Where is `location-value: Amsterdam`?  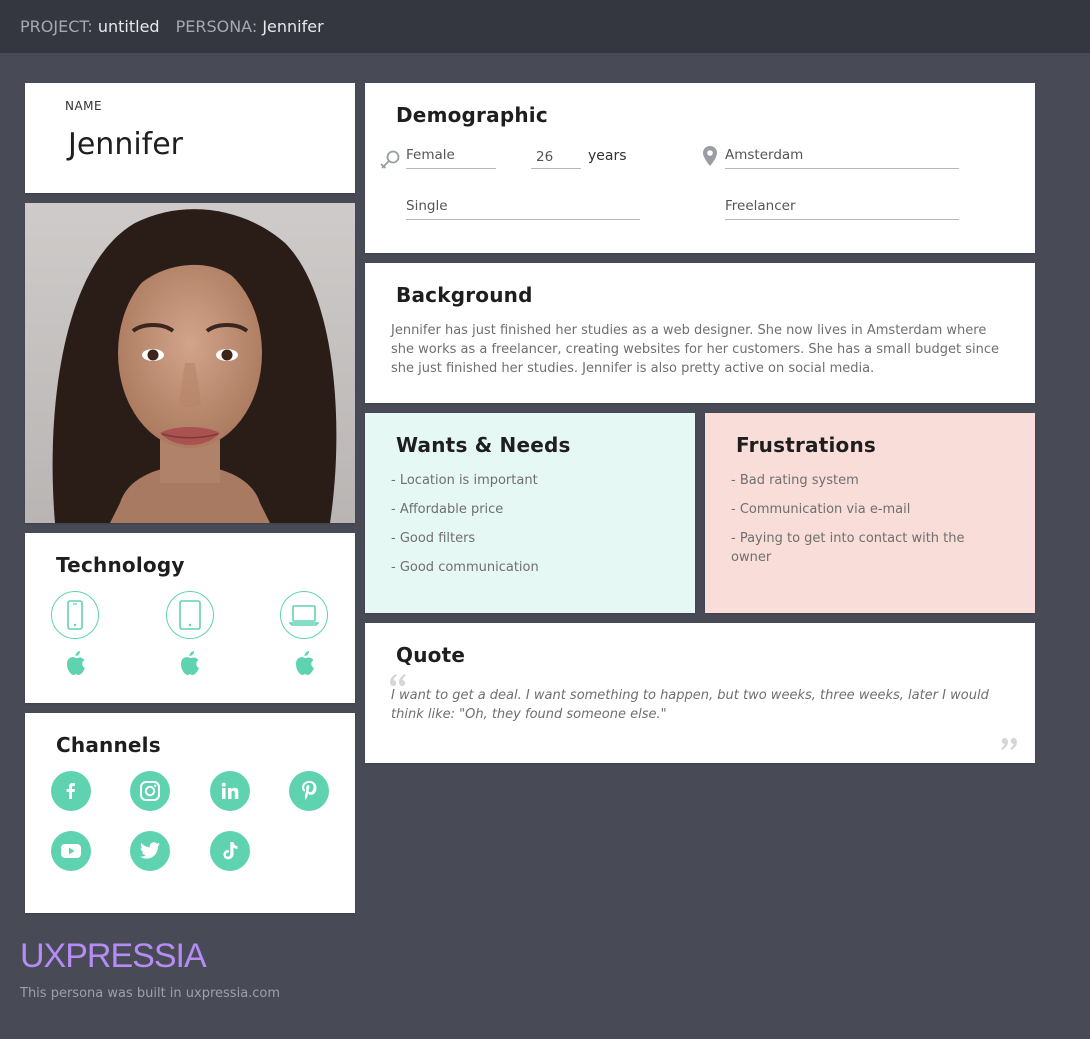
location-value: Amsterdam is located at coordinates (764, 155).